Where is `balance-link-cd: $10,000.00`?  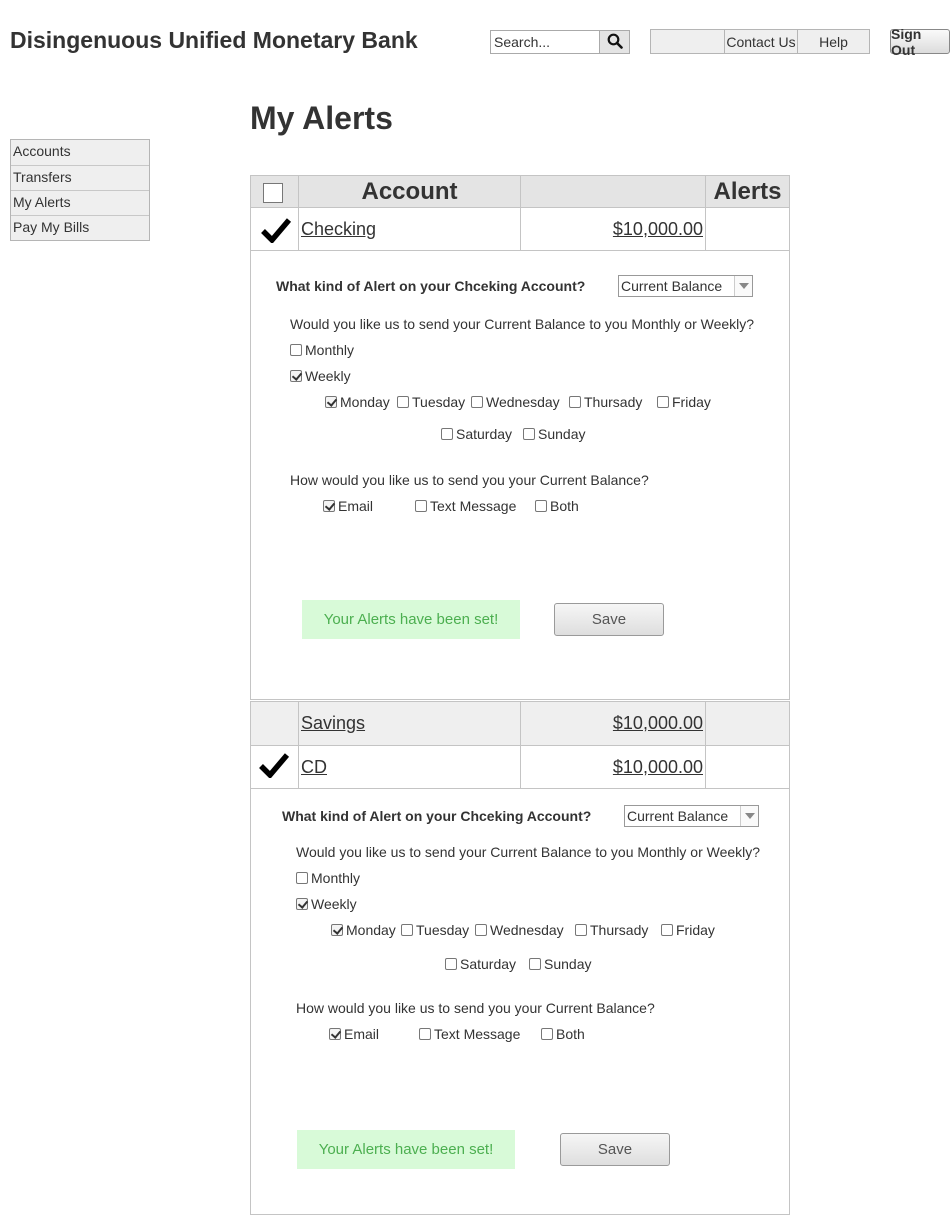 balance-link-cd: $10,000.00 is located at coordinates (658, 767).